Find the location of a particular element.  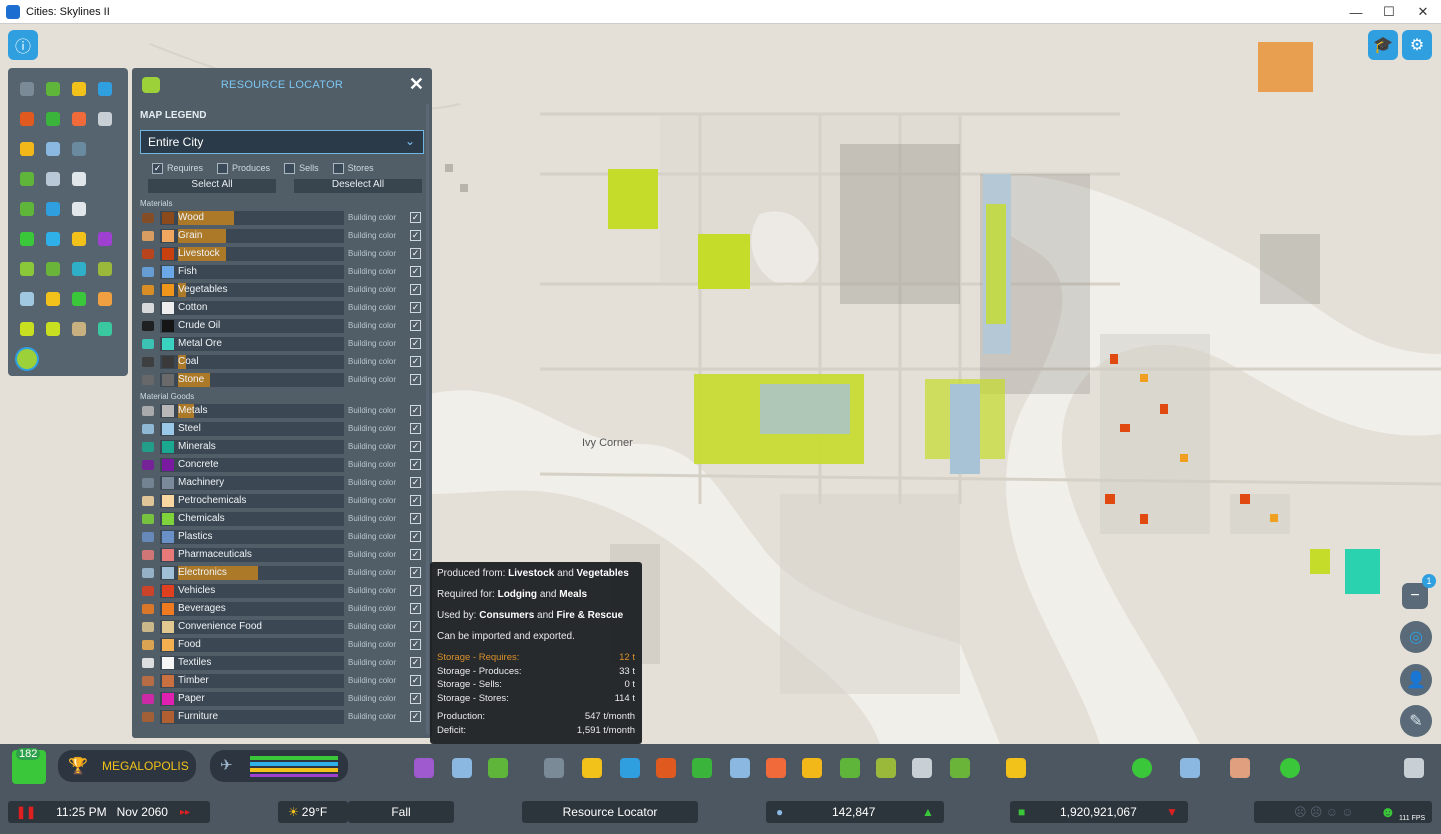

filter-sells: Sells is located at coordinates (301, 168).